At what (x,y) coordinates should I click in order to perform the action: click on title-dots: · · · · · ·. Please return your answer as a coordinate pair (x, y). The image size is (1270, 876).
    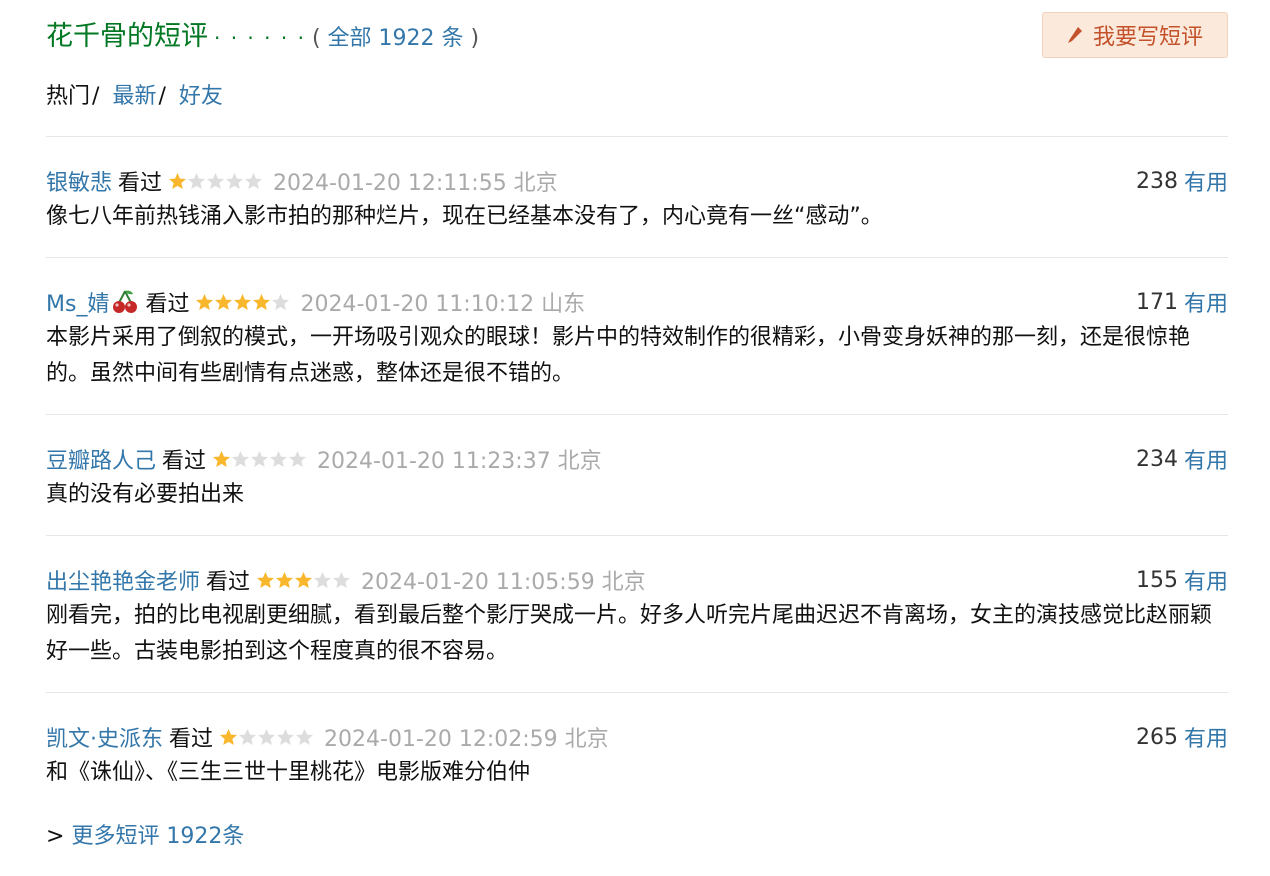
    Looking at the image, I should click on (260, 38).